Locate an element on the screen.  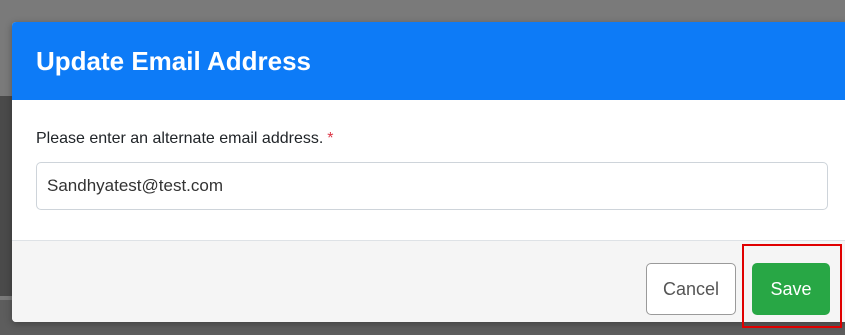
save-highlight-box is located at coordinates (792, 286).